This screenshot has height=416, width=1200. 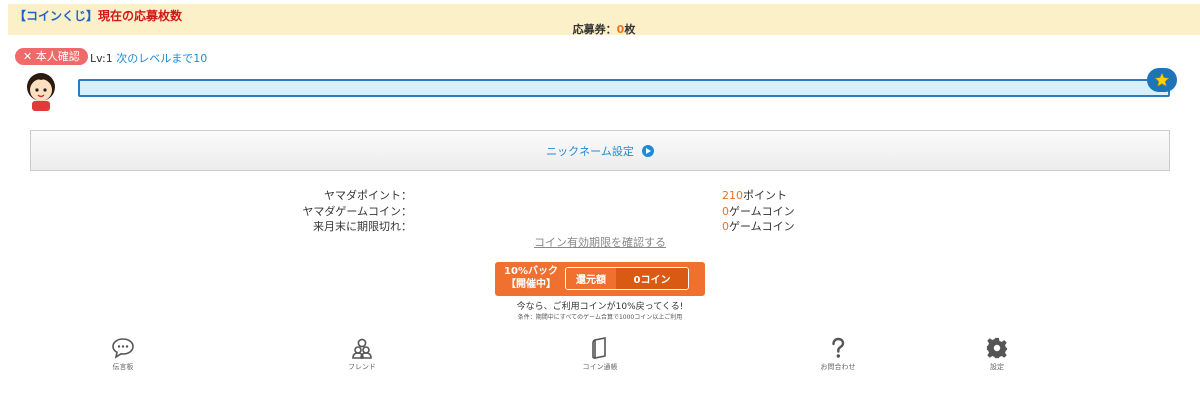 I want to click on friends-icon, so click(x=362, y=348).